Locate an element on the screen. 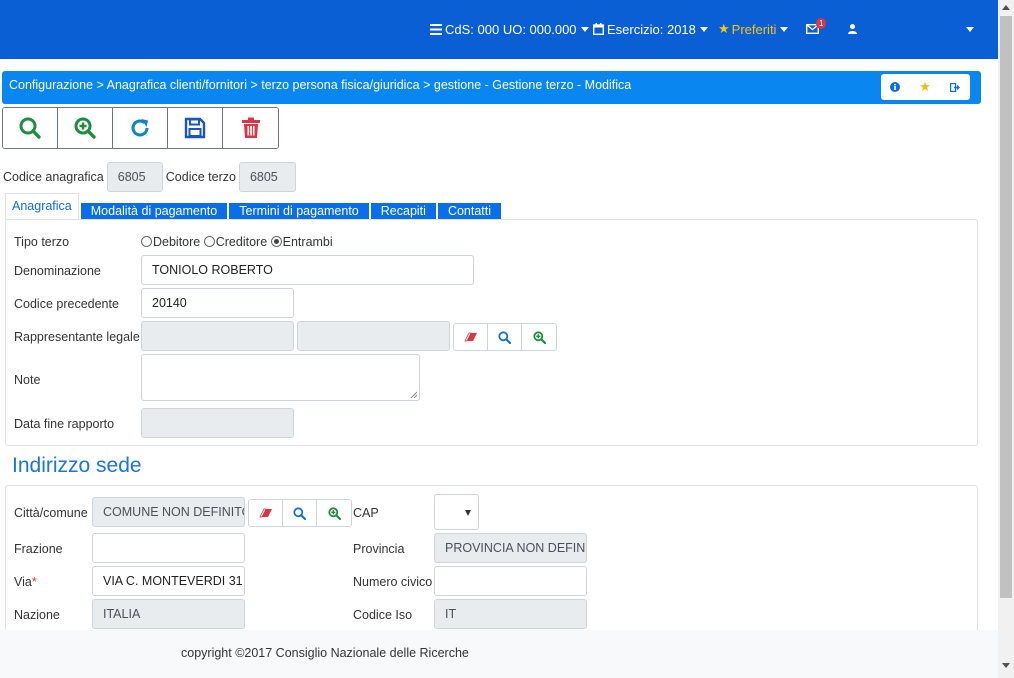 This screenshot has width=1014, height=678. user-menu is located at coordinates (852, 29).